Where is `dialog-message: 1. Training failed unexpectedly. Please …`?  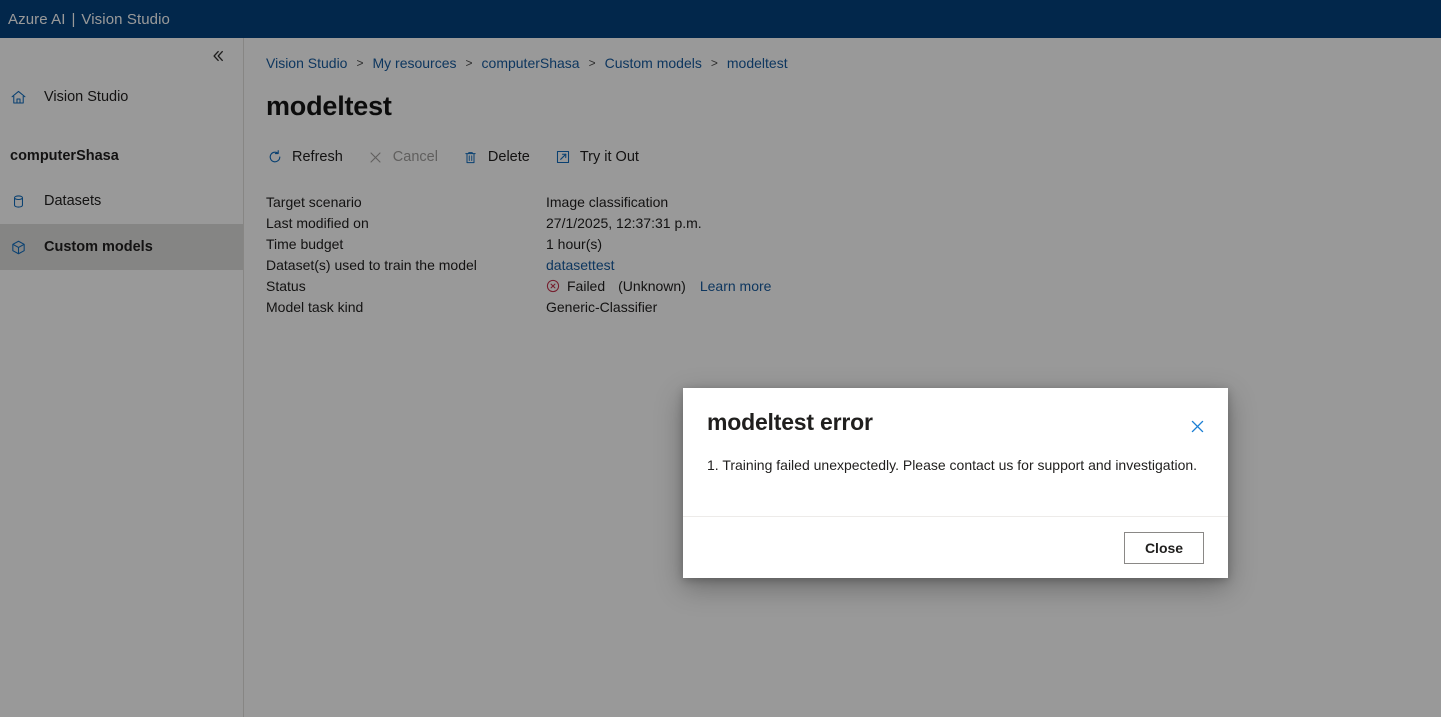 dialog-message: 1. Training failed unexpectedly. Please … is located at coordinates (952, 465).